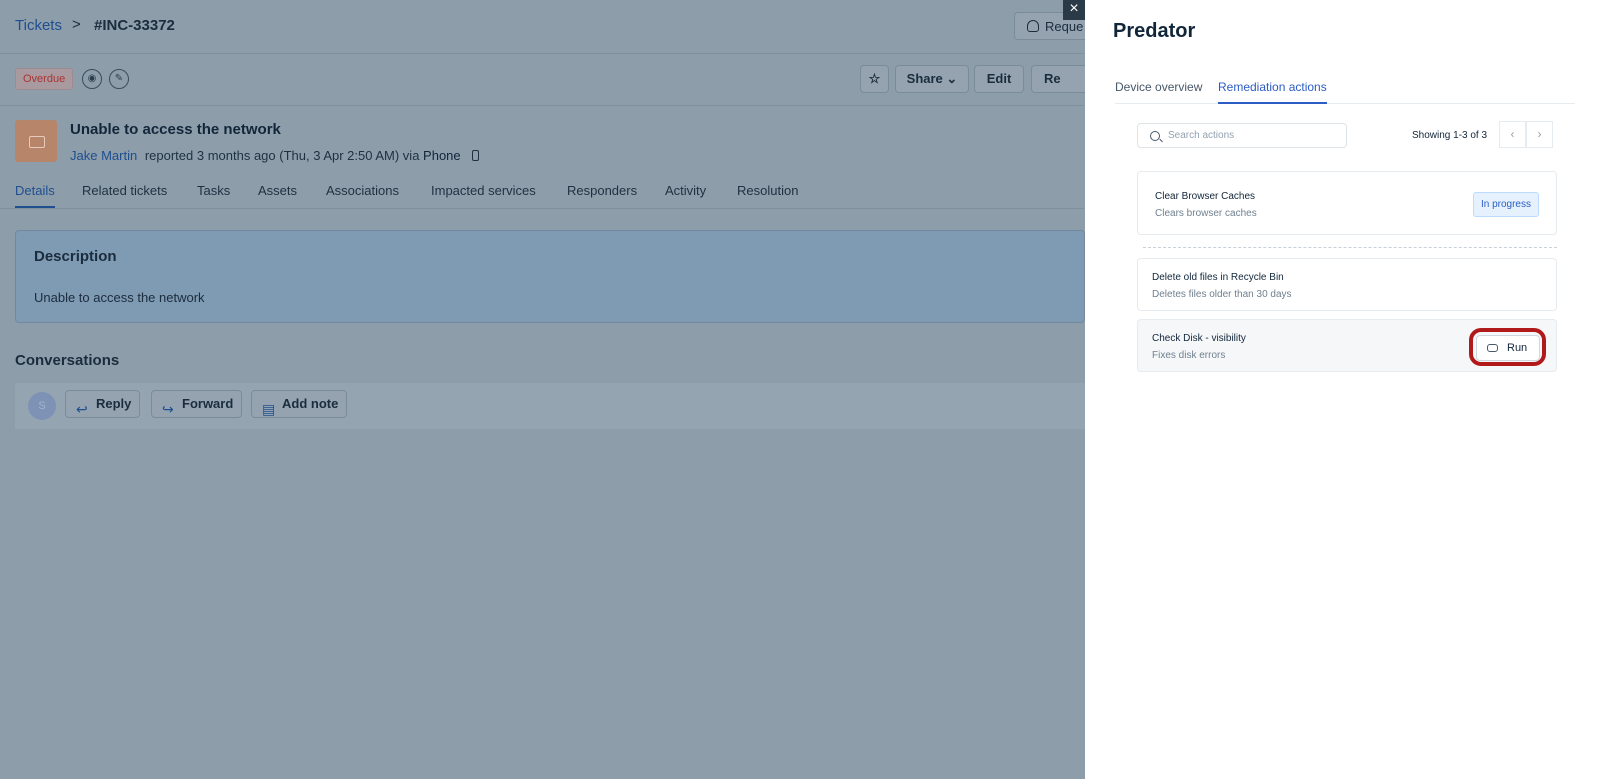 This screenshot has height=779, width=1600. I want to click on action-title: Delete old files in Recycle Bin, so click(1218, 277).